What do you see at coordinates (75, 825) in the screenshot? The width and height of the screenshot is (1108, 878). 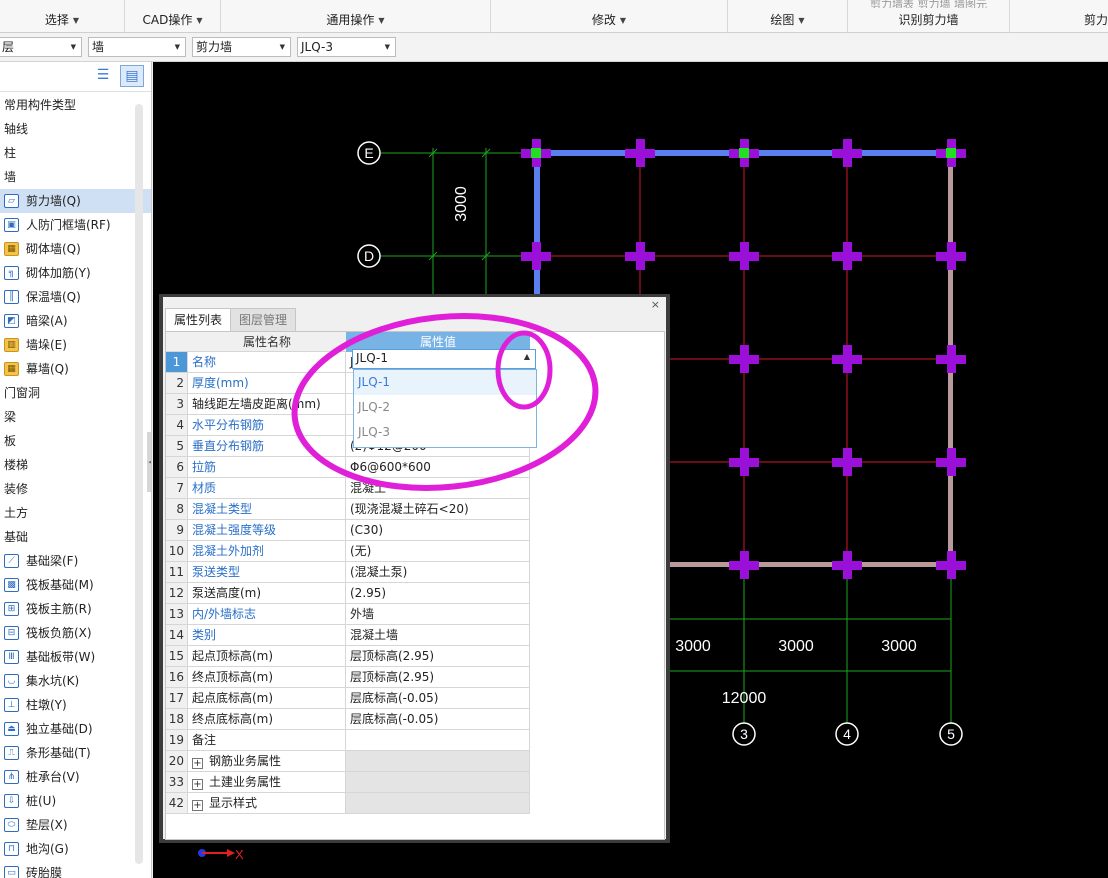 I see `tree-item: ⬭ 垫层(X)` at bounding box center [75, 825].